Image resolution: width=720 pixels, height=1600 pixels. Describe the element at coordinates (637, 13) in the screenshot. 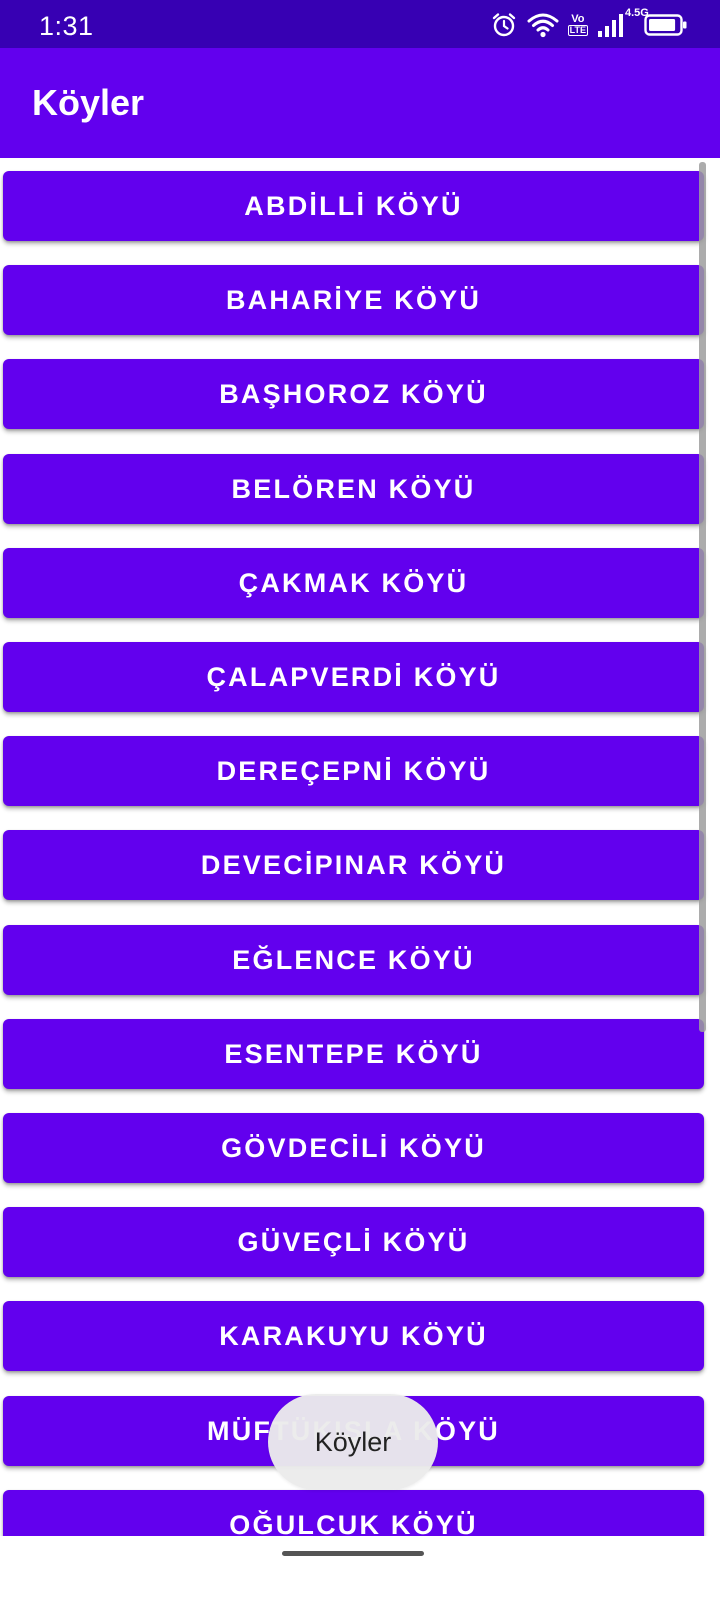

I see `network-type-label: 4.5G` at that location.